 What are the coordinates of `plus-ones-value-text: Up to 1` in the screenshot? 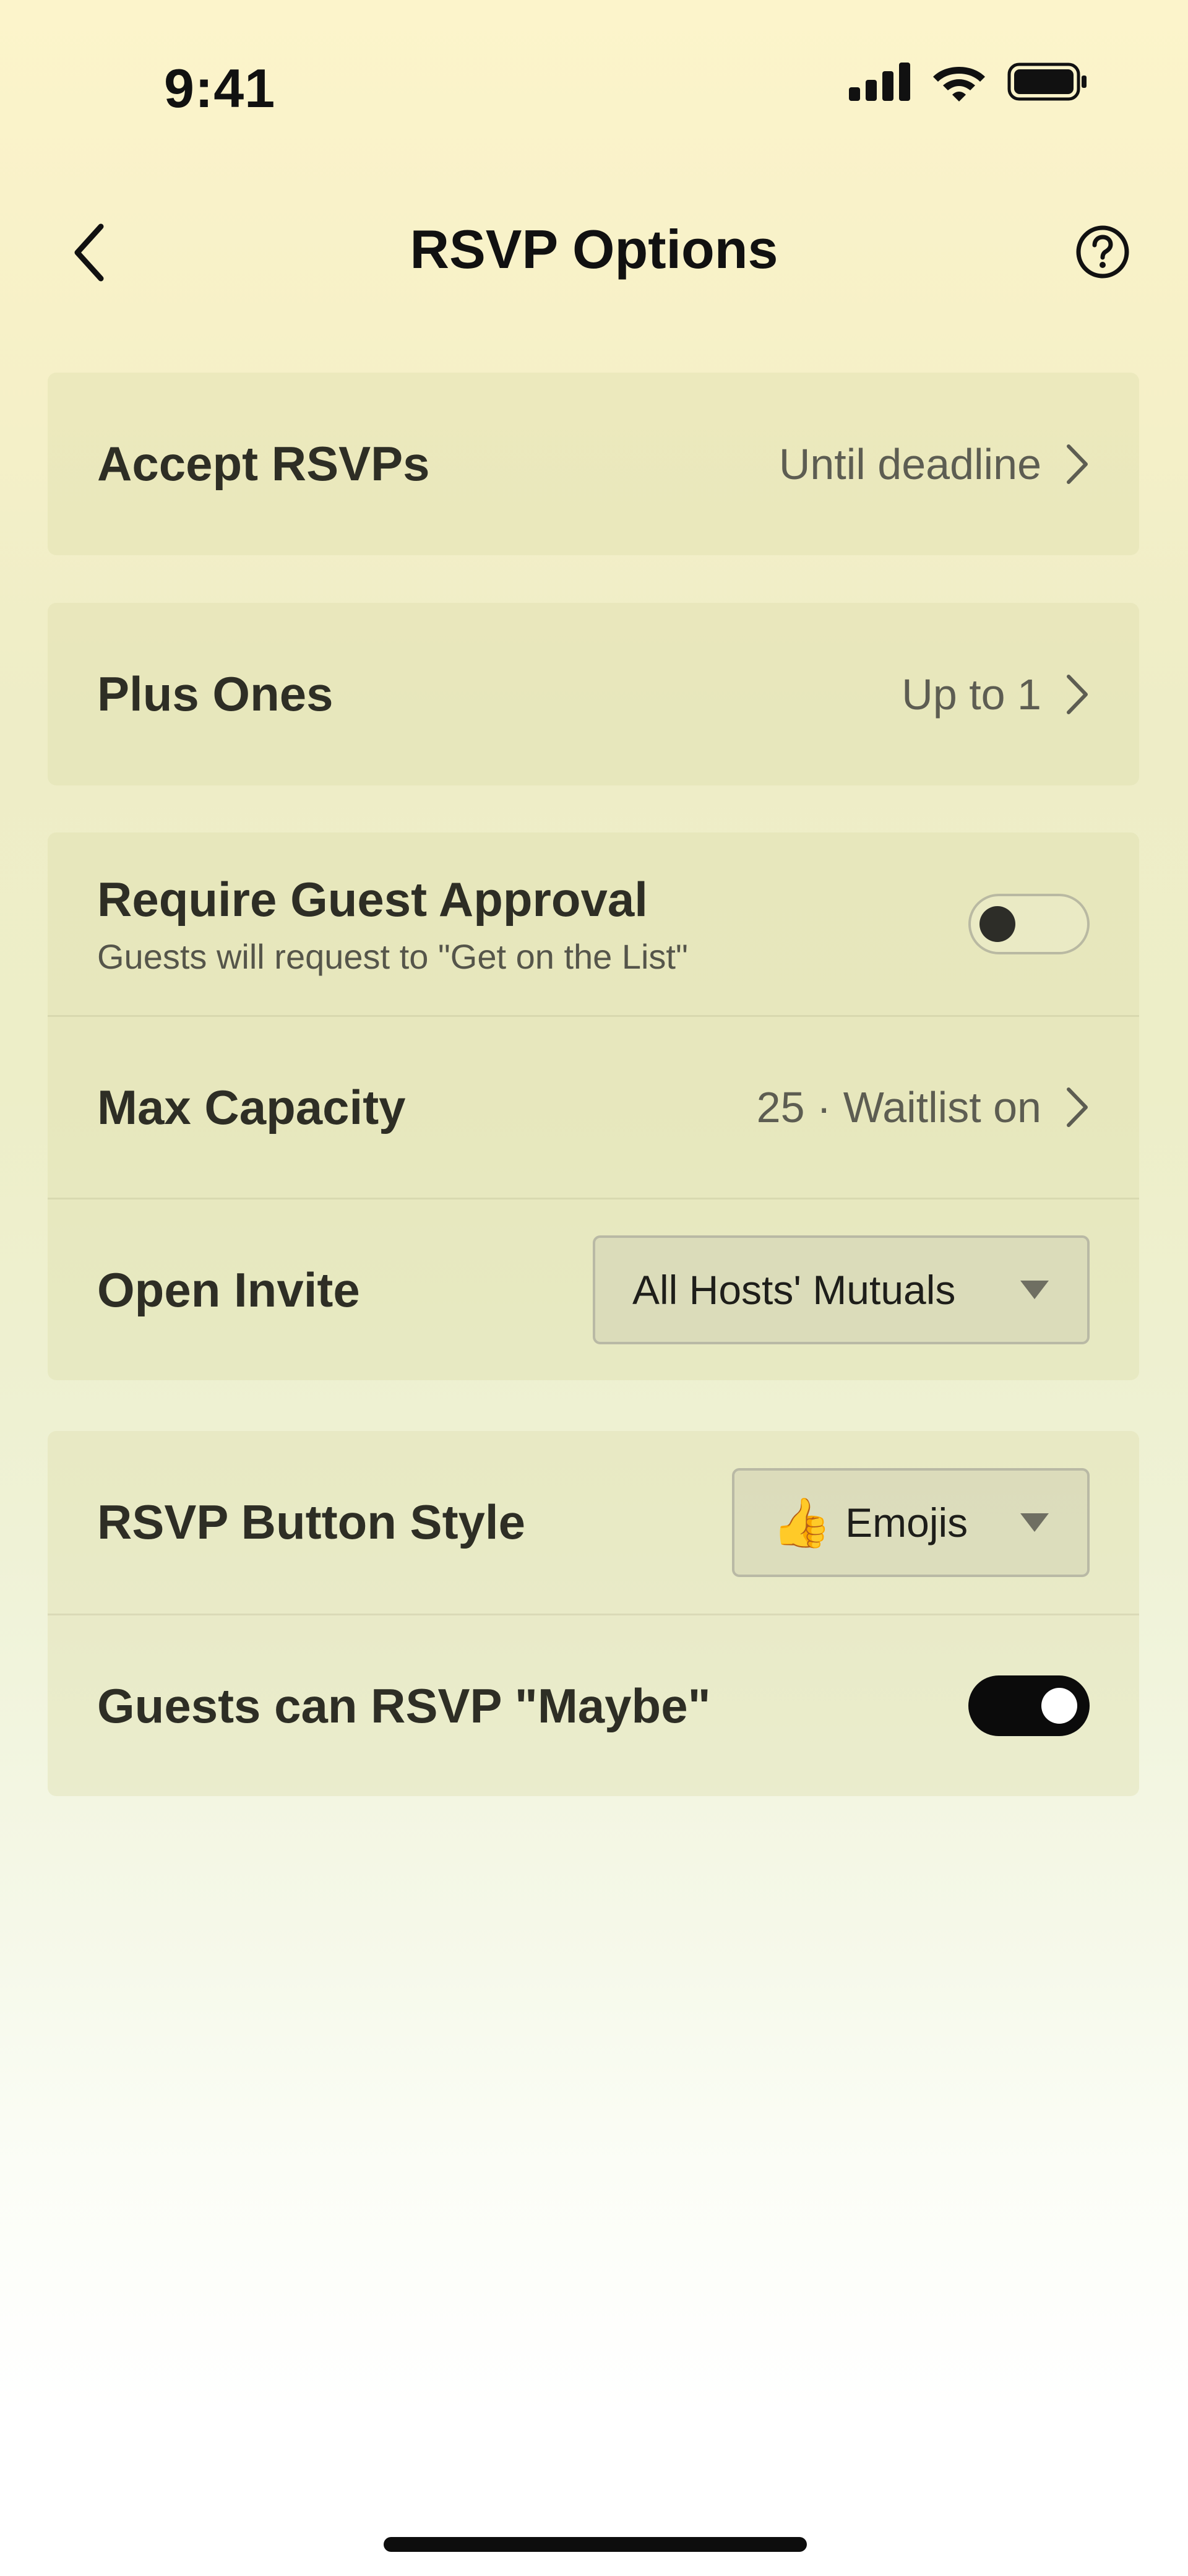 It's located at (972, 694).